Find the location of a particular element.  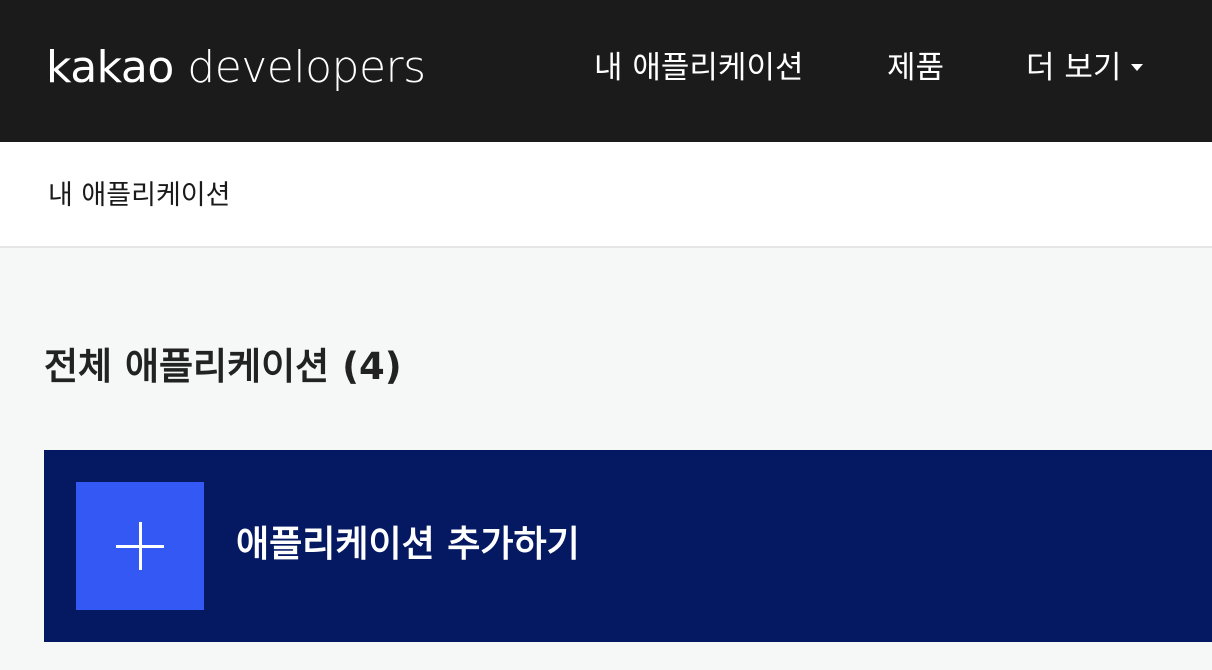

add-application-label: 애플리케이션 추가하기 is located at coordinates (408, 544).